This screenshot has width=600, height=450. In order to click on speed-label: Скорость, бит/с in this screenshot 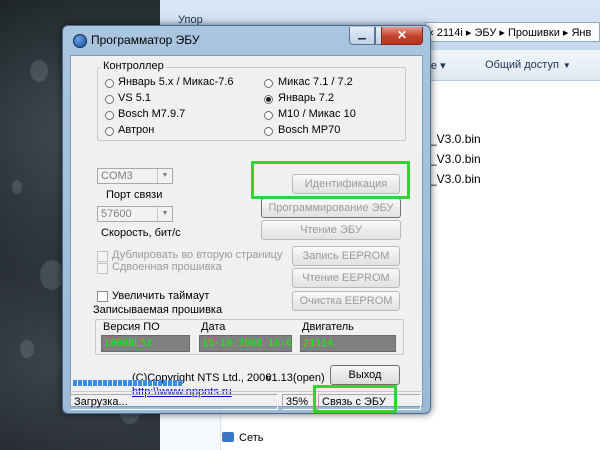, I will do `click(141, 233)`.